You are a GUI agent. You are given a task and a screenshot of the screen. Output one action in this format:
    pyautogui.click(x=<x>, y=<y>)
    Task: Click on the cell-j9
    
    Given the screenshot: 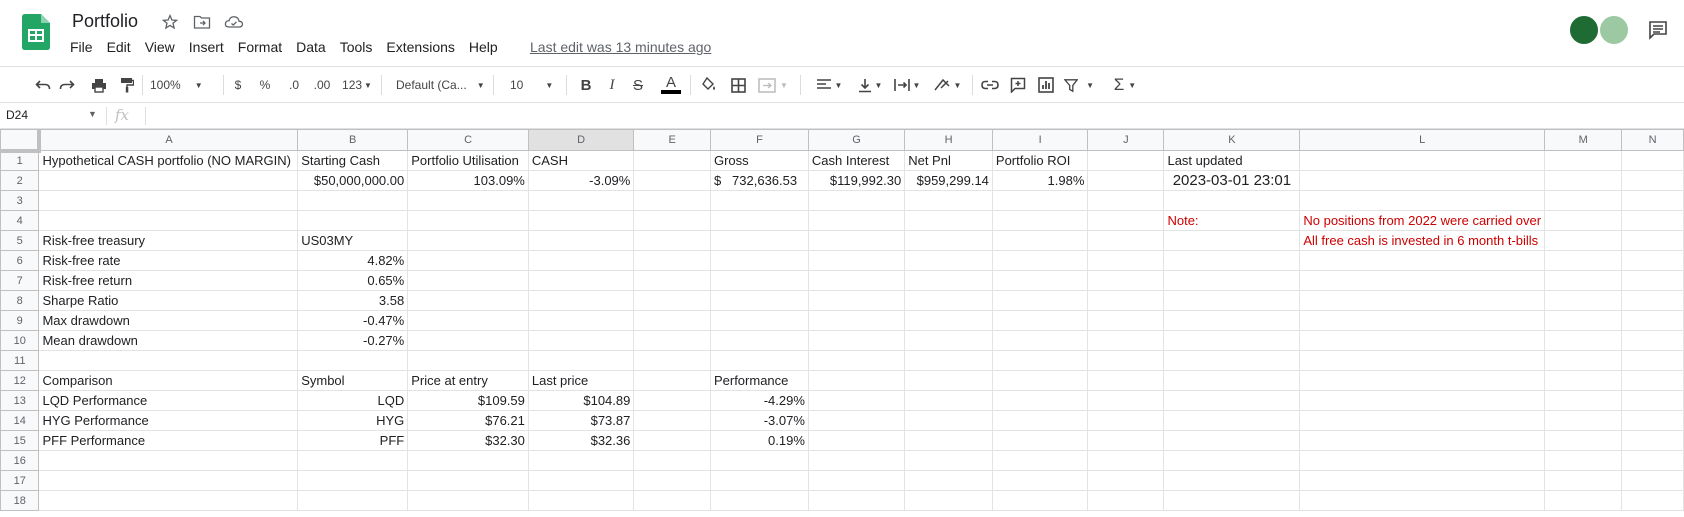 What is the action you would take?
    pyautogui.click(x=1126, y=320)
    